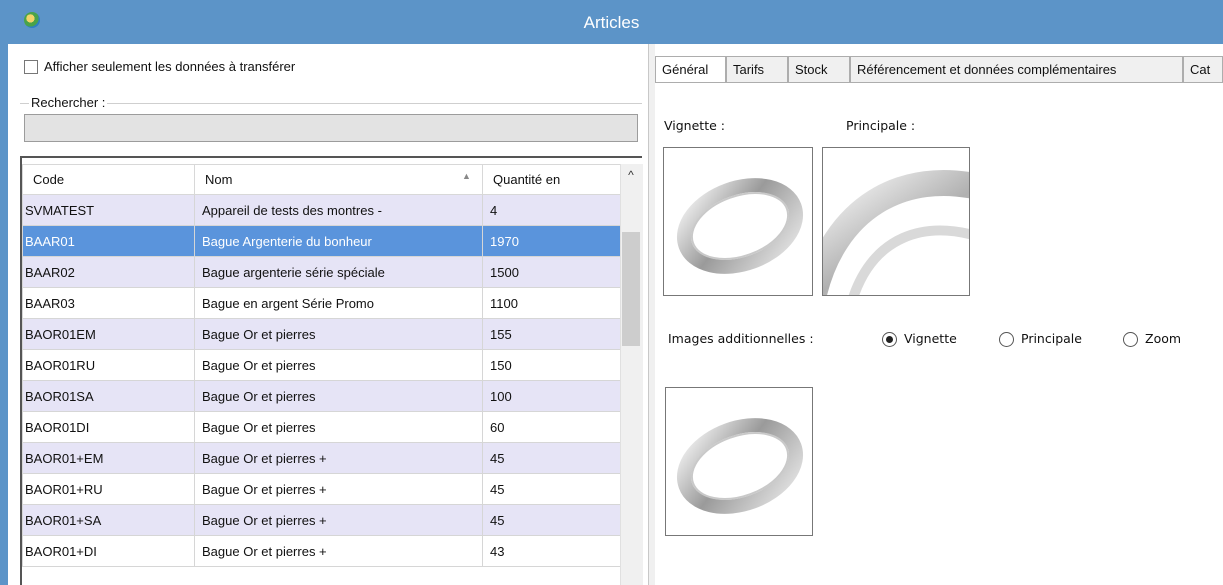 The height and width of the screenshot is (585, 1223). I want to click on table-row: BAOR01DI Bague Or et pierres 60, so click(321, 427).